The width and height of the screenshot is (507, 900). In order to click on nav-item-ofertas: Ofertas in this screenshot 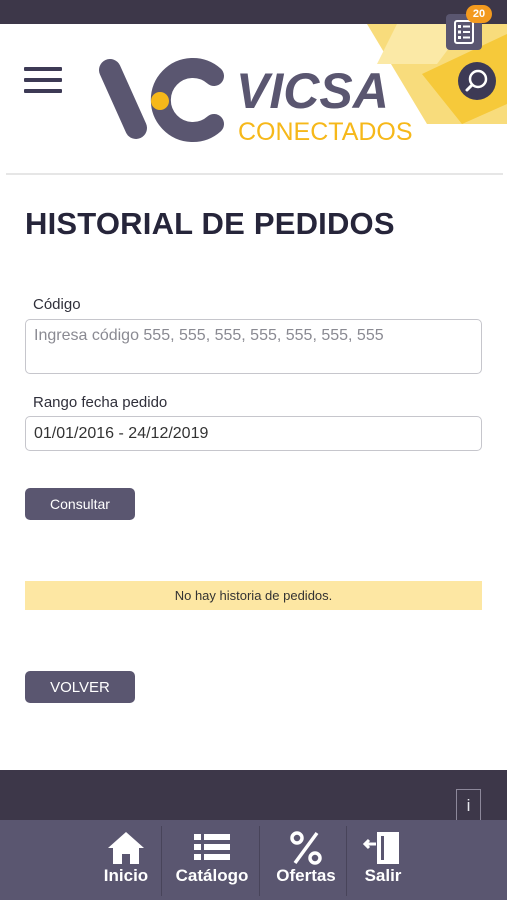, I will do `click(306, 860)`.